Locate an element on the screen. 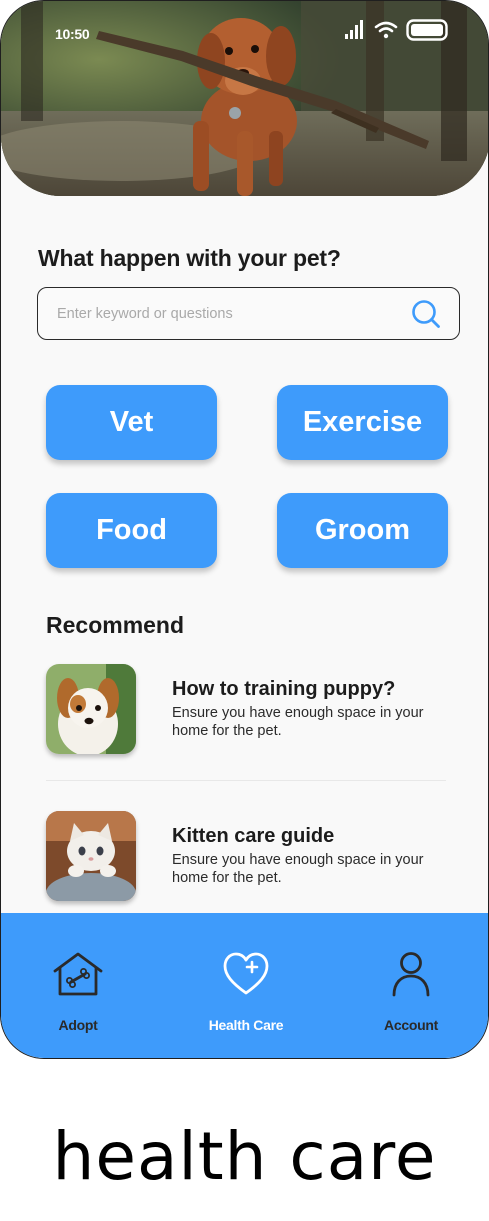  kitten-thumbnail is located at coordinates (91, 856).